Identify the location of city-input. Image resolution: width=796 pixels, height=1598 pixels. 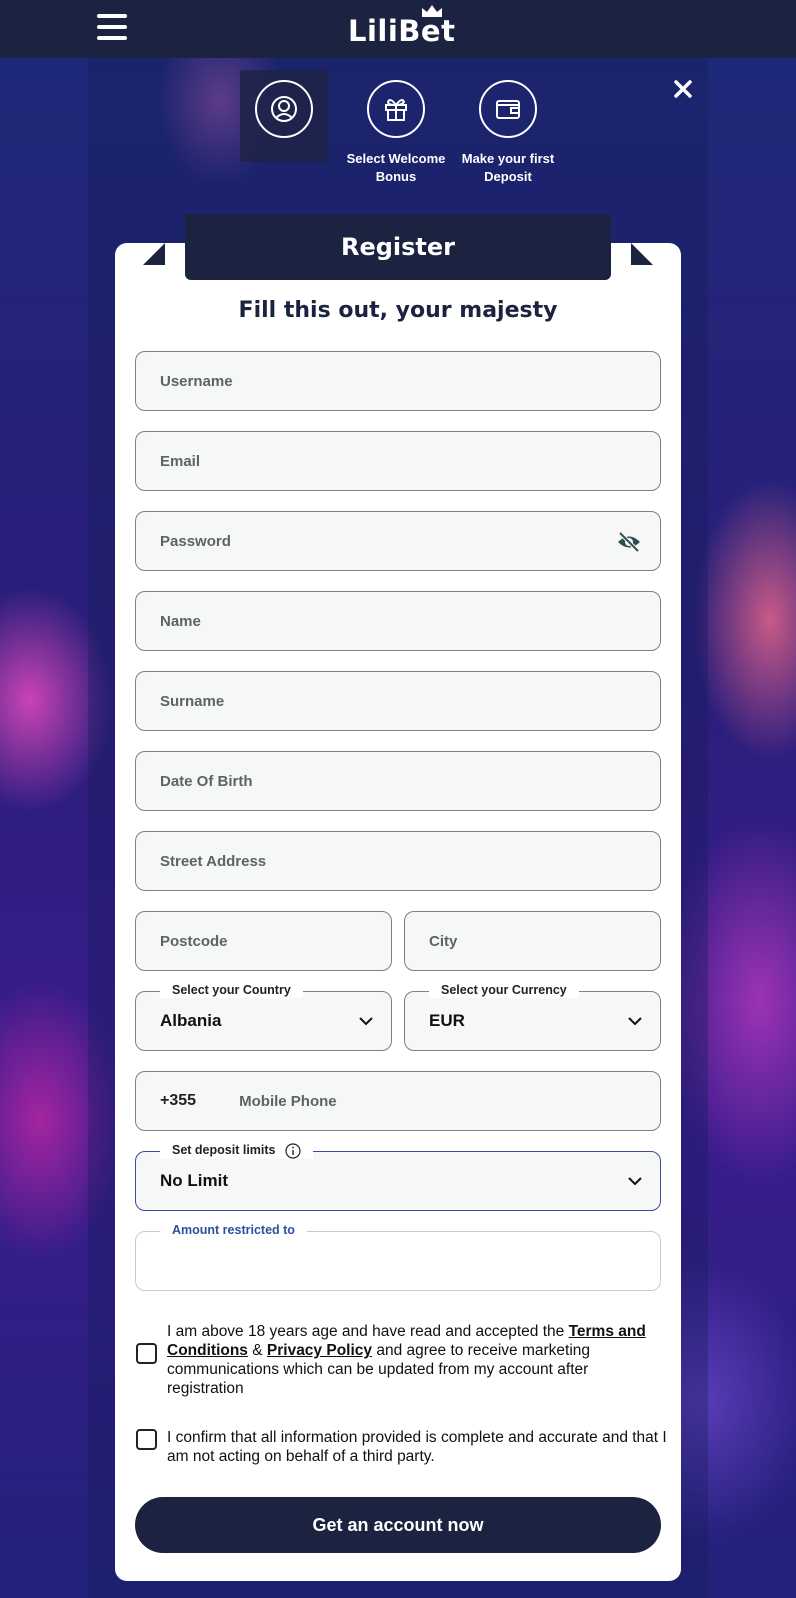
(544, 941).